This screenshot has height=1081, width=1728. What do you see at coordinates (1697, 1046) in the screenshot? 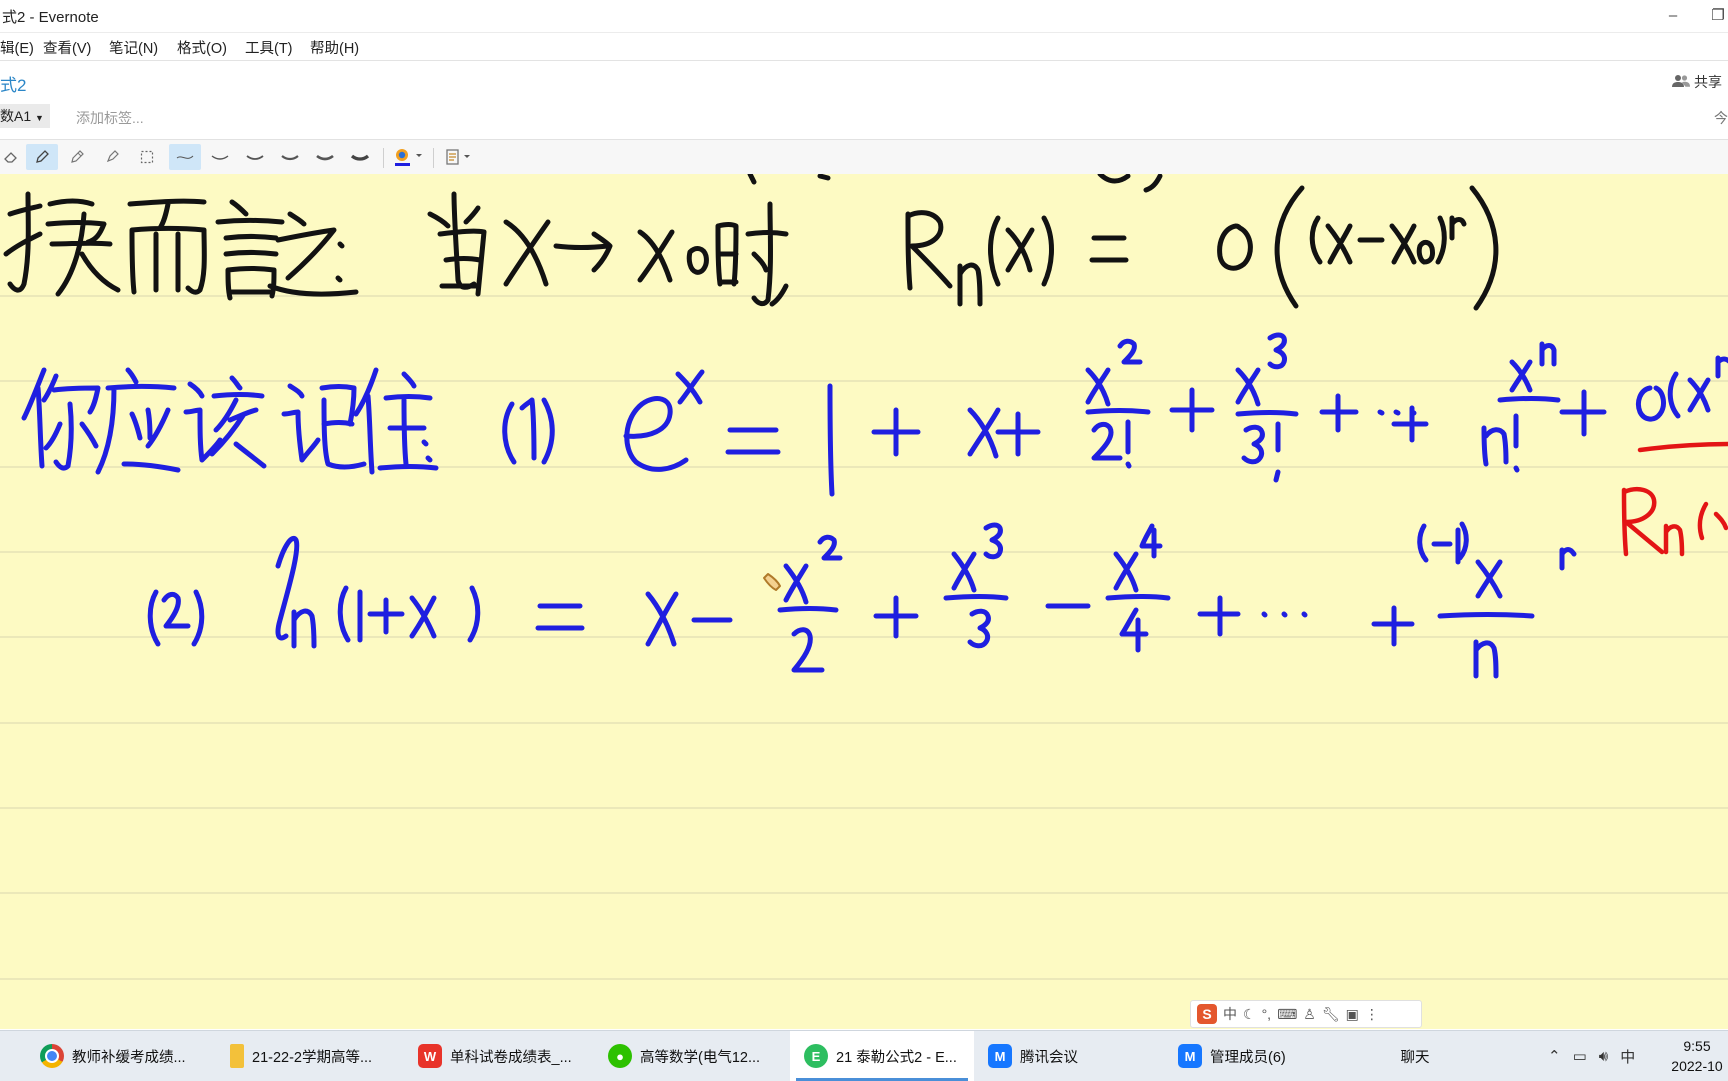
I see `clock-time: 9:55` at bounding box center [1697, 1046].